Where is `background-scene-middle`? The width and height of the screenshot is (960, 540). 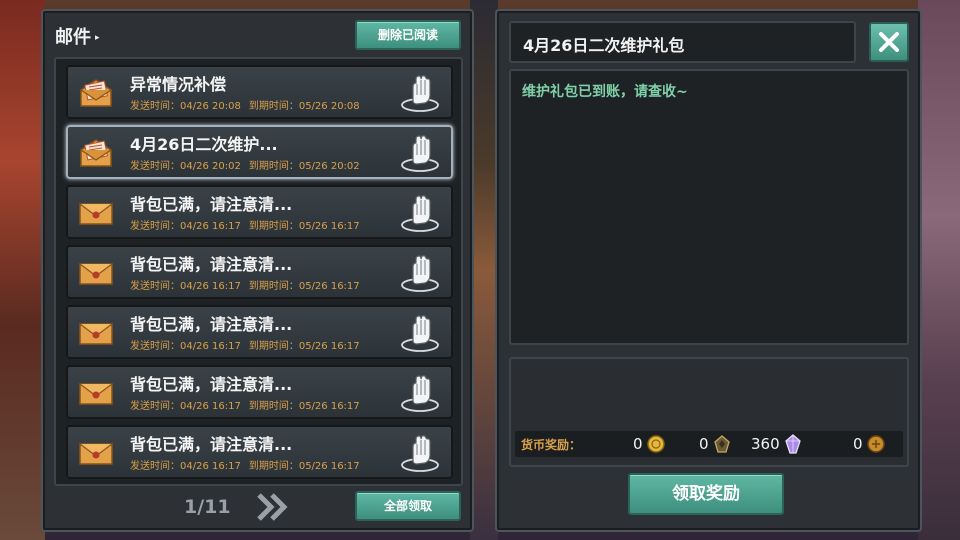
background-scene-middle is located at coordinates (484, 270).